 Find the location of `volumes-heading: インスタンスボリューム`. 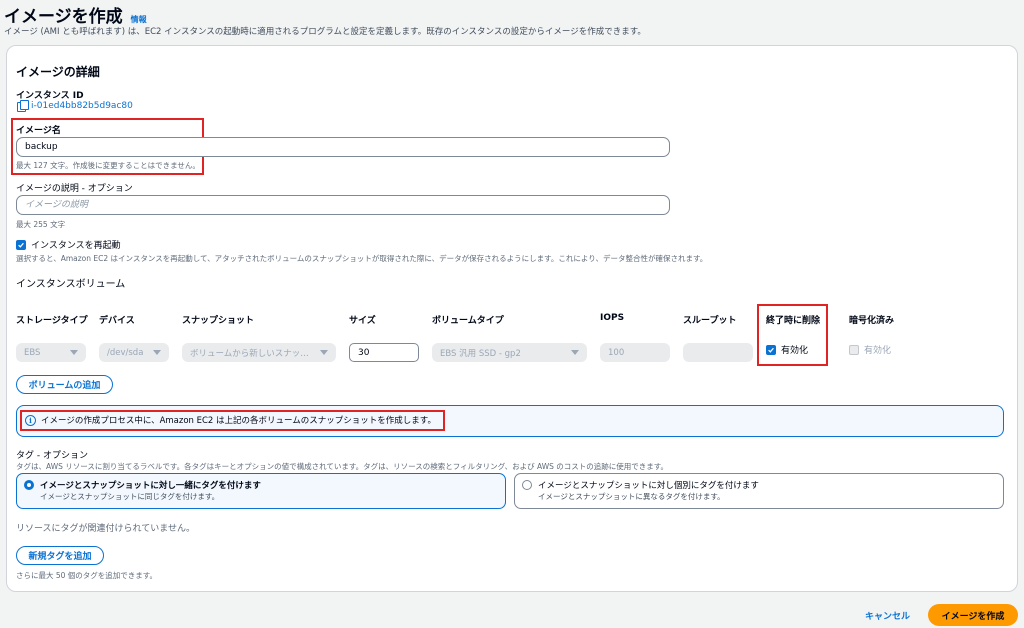

volumes-heading: インスタンスボリューム is located at coordinates (71, 284).